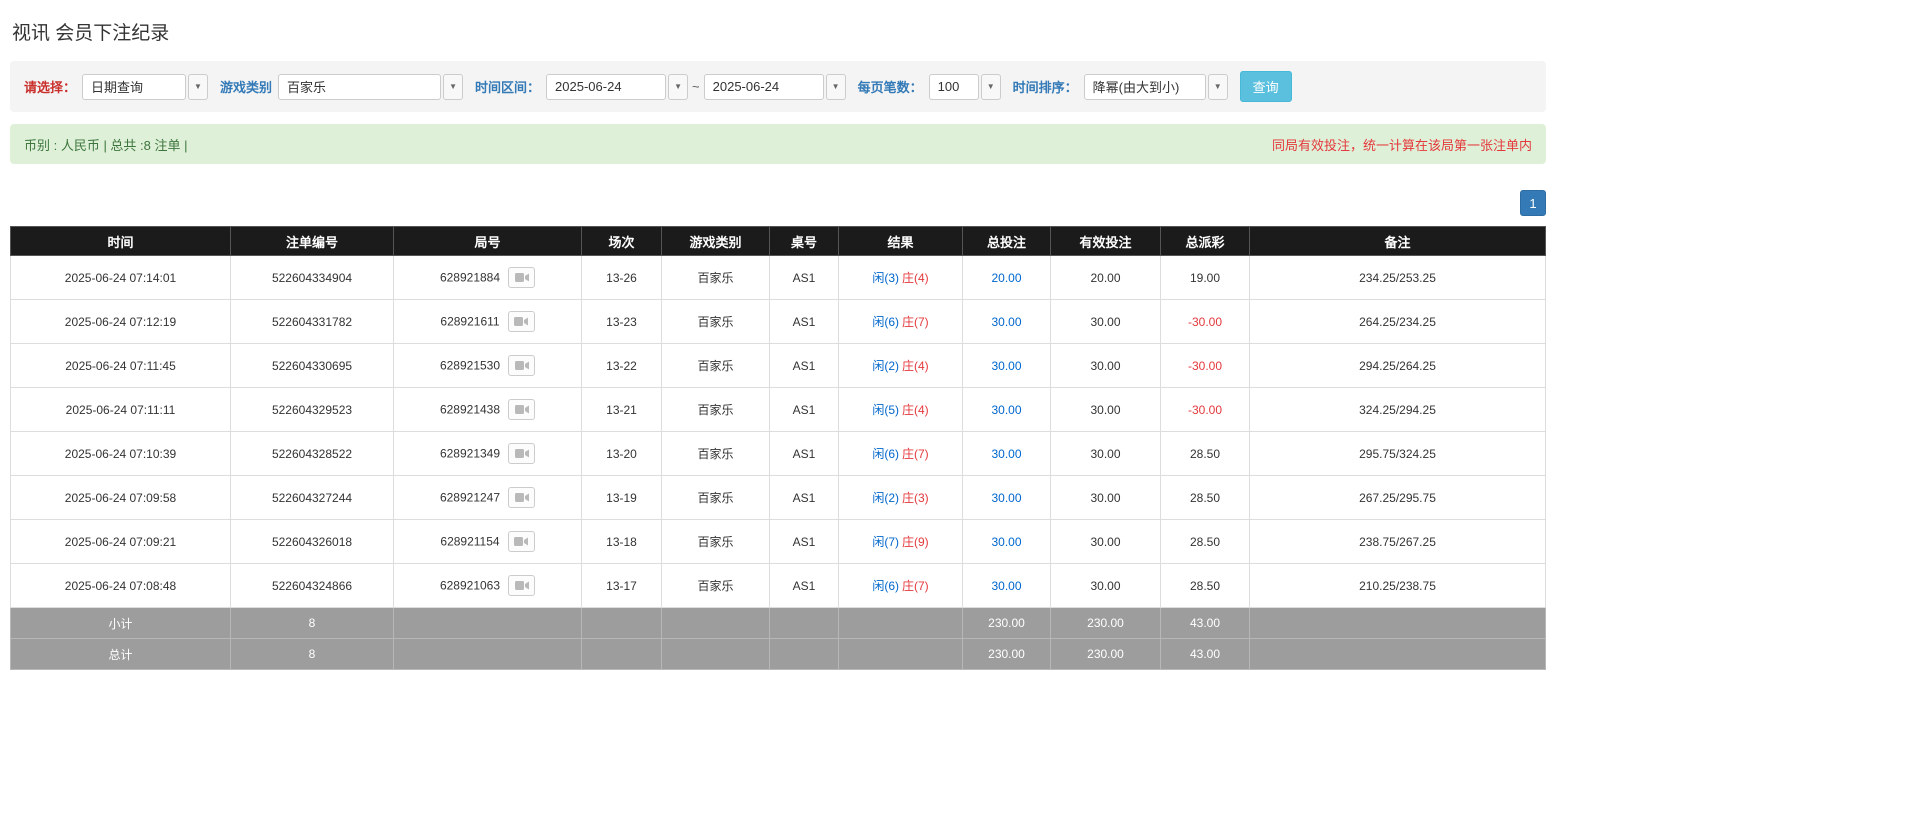  I want to click on cell-session: 13-19, so click(621, 497).